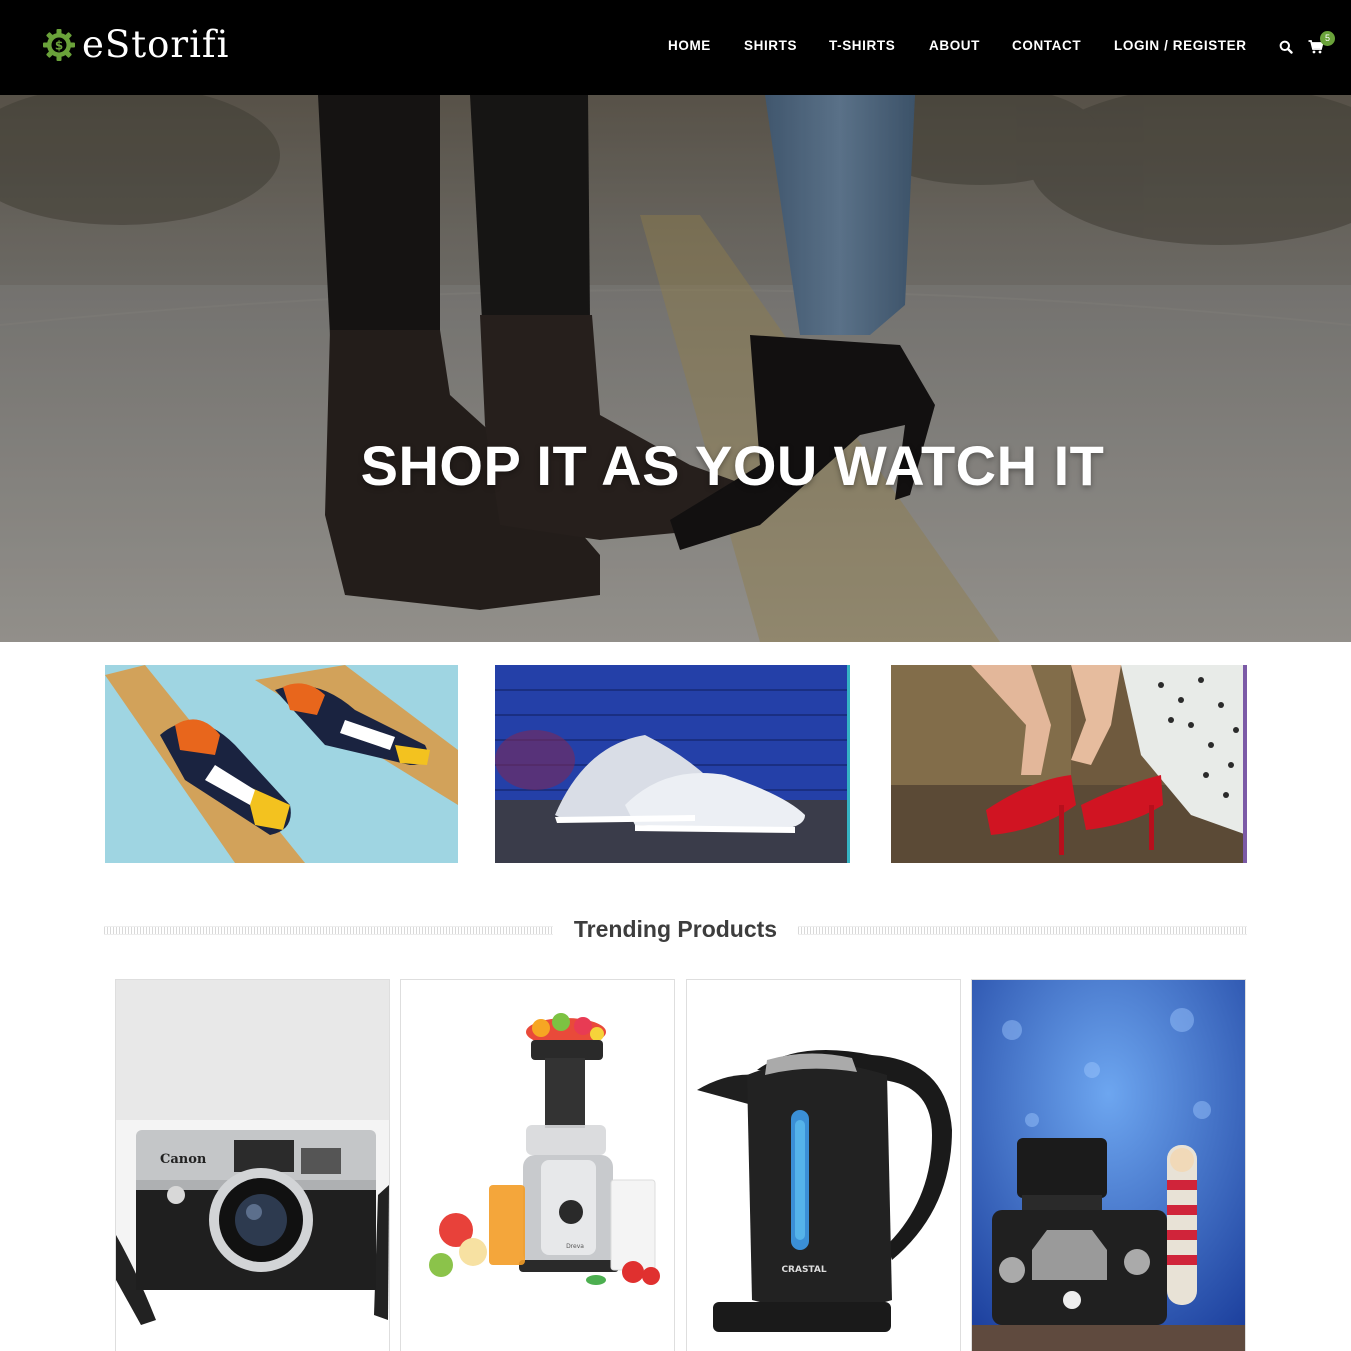 The height and width of the screenshot is (1351, 1351). Describe the element at coordinates (954, 45) in the screenshot. I see `nav-about: ABOUT` at that location.